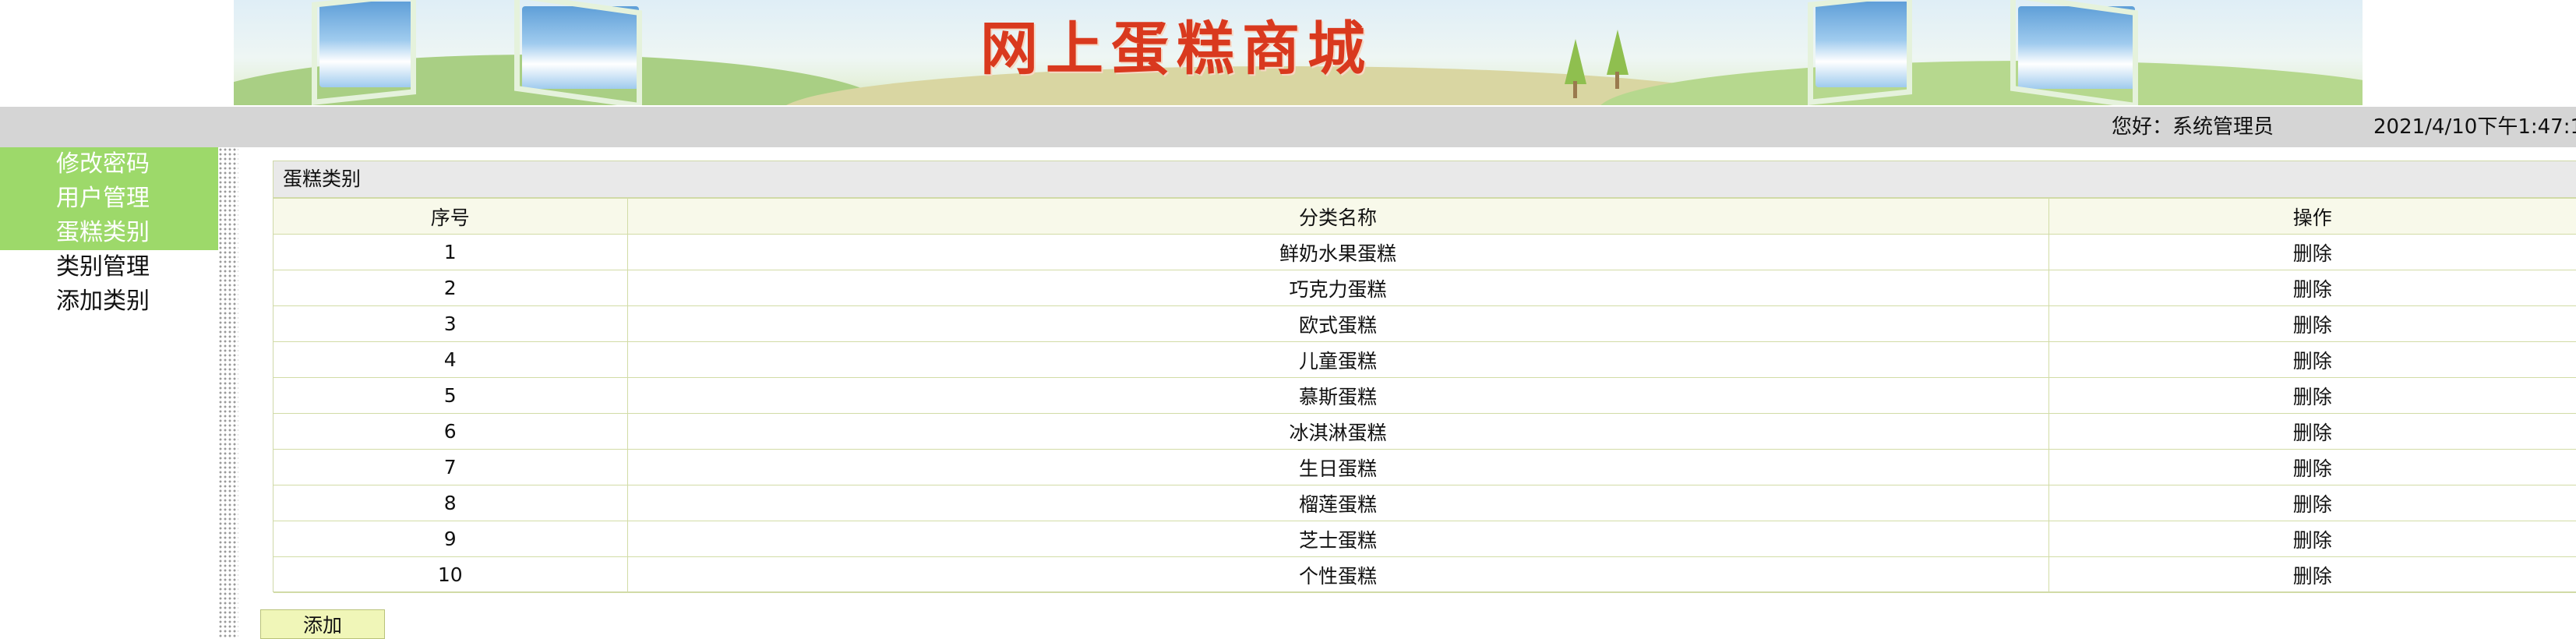  I want to click on table-row: 10 个性蛋糕 删除, so click(1424, 575).